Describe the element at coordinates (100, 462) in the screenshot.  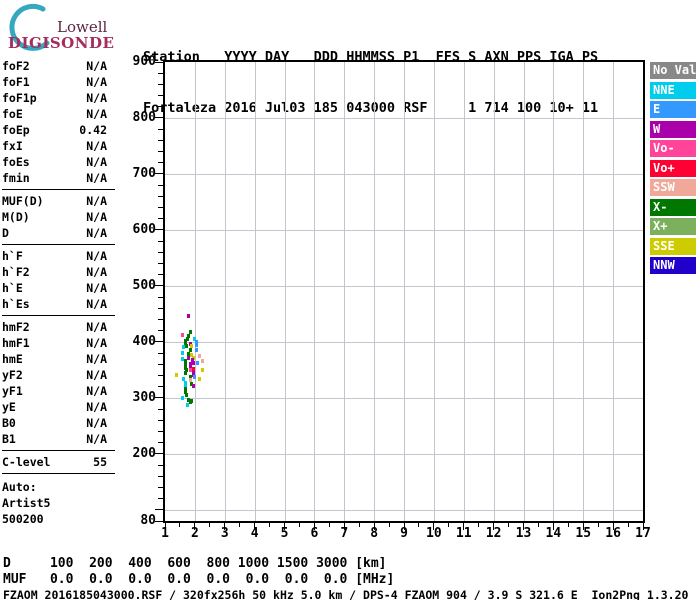
I see `param-value: 55` at that location.